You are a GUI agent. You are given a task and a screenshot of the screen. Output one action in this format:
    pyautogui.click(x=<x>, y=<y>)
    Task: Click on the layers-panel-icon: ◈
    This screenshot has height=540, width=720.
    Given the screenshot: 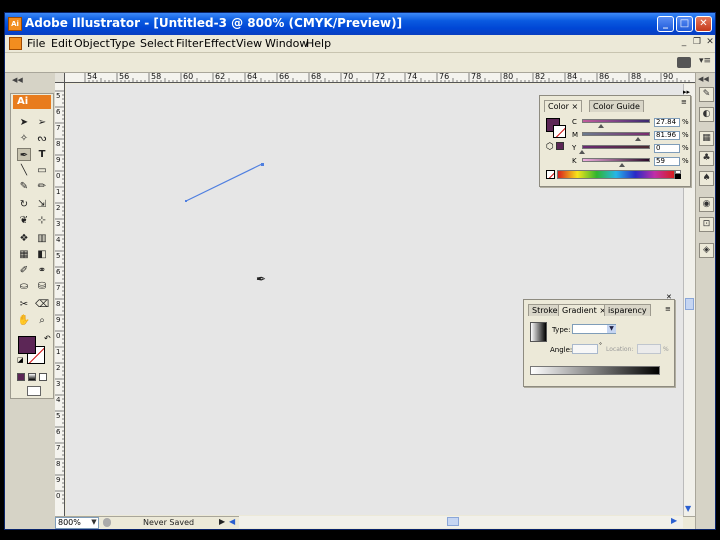 What is the action you would take?
    pyautogui.click(x=706, y=250)
    